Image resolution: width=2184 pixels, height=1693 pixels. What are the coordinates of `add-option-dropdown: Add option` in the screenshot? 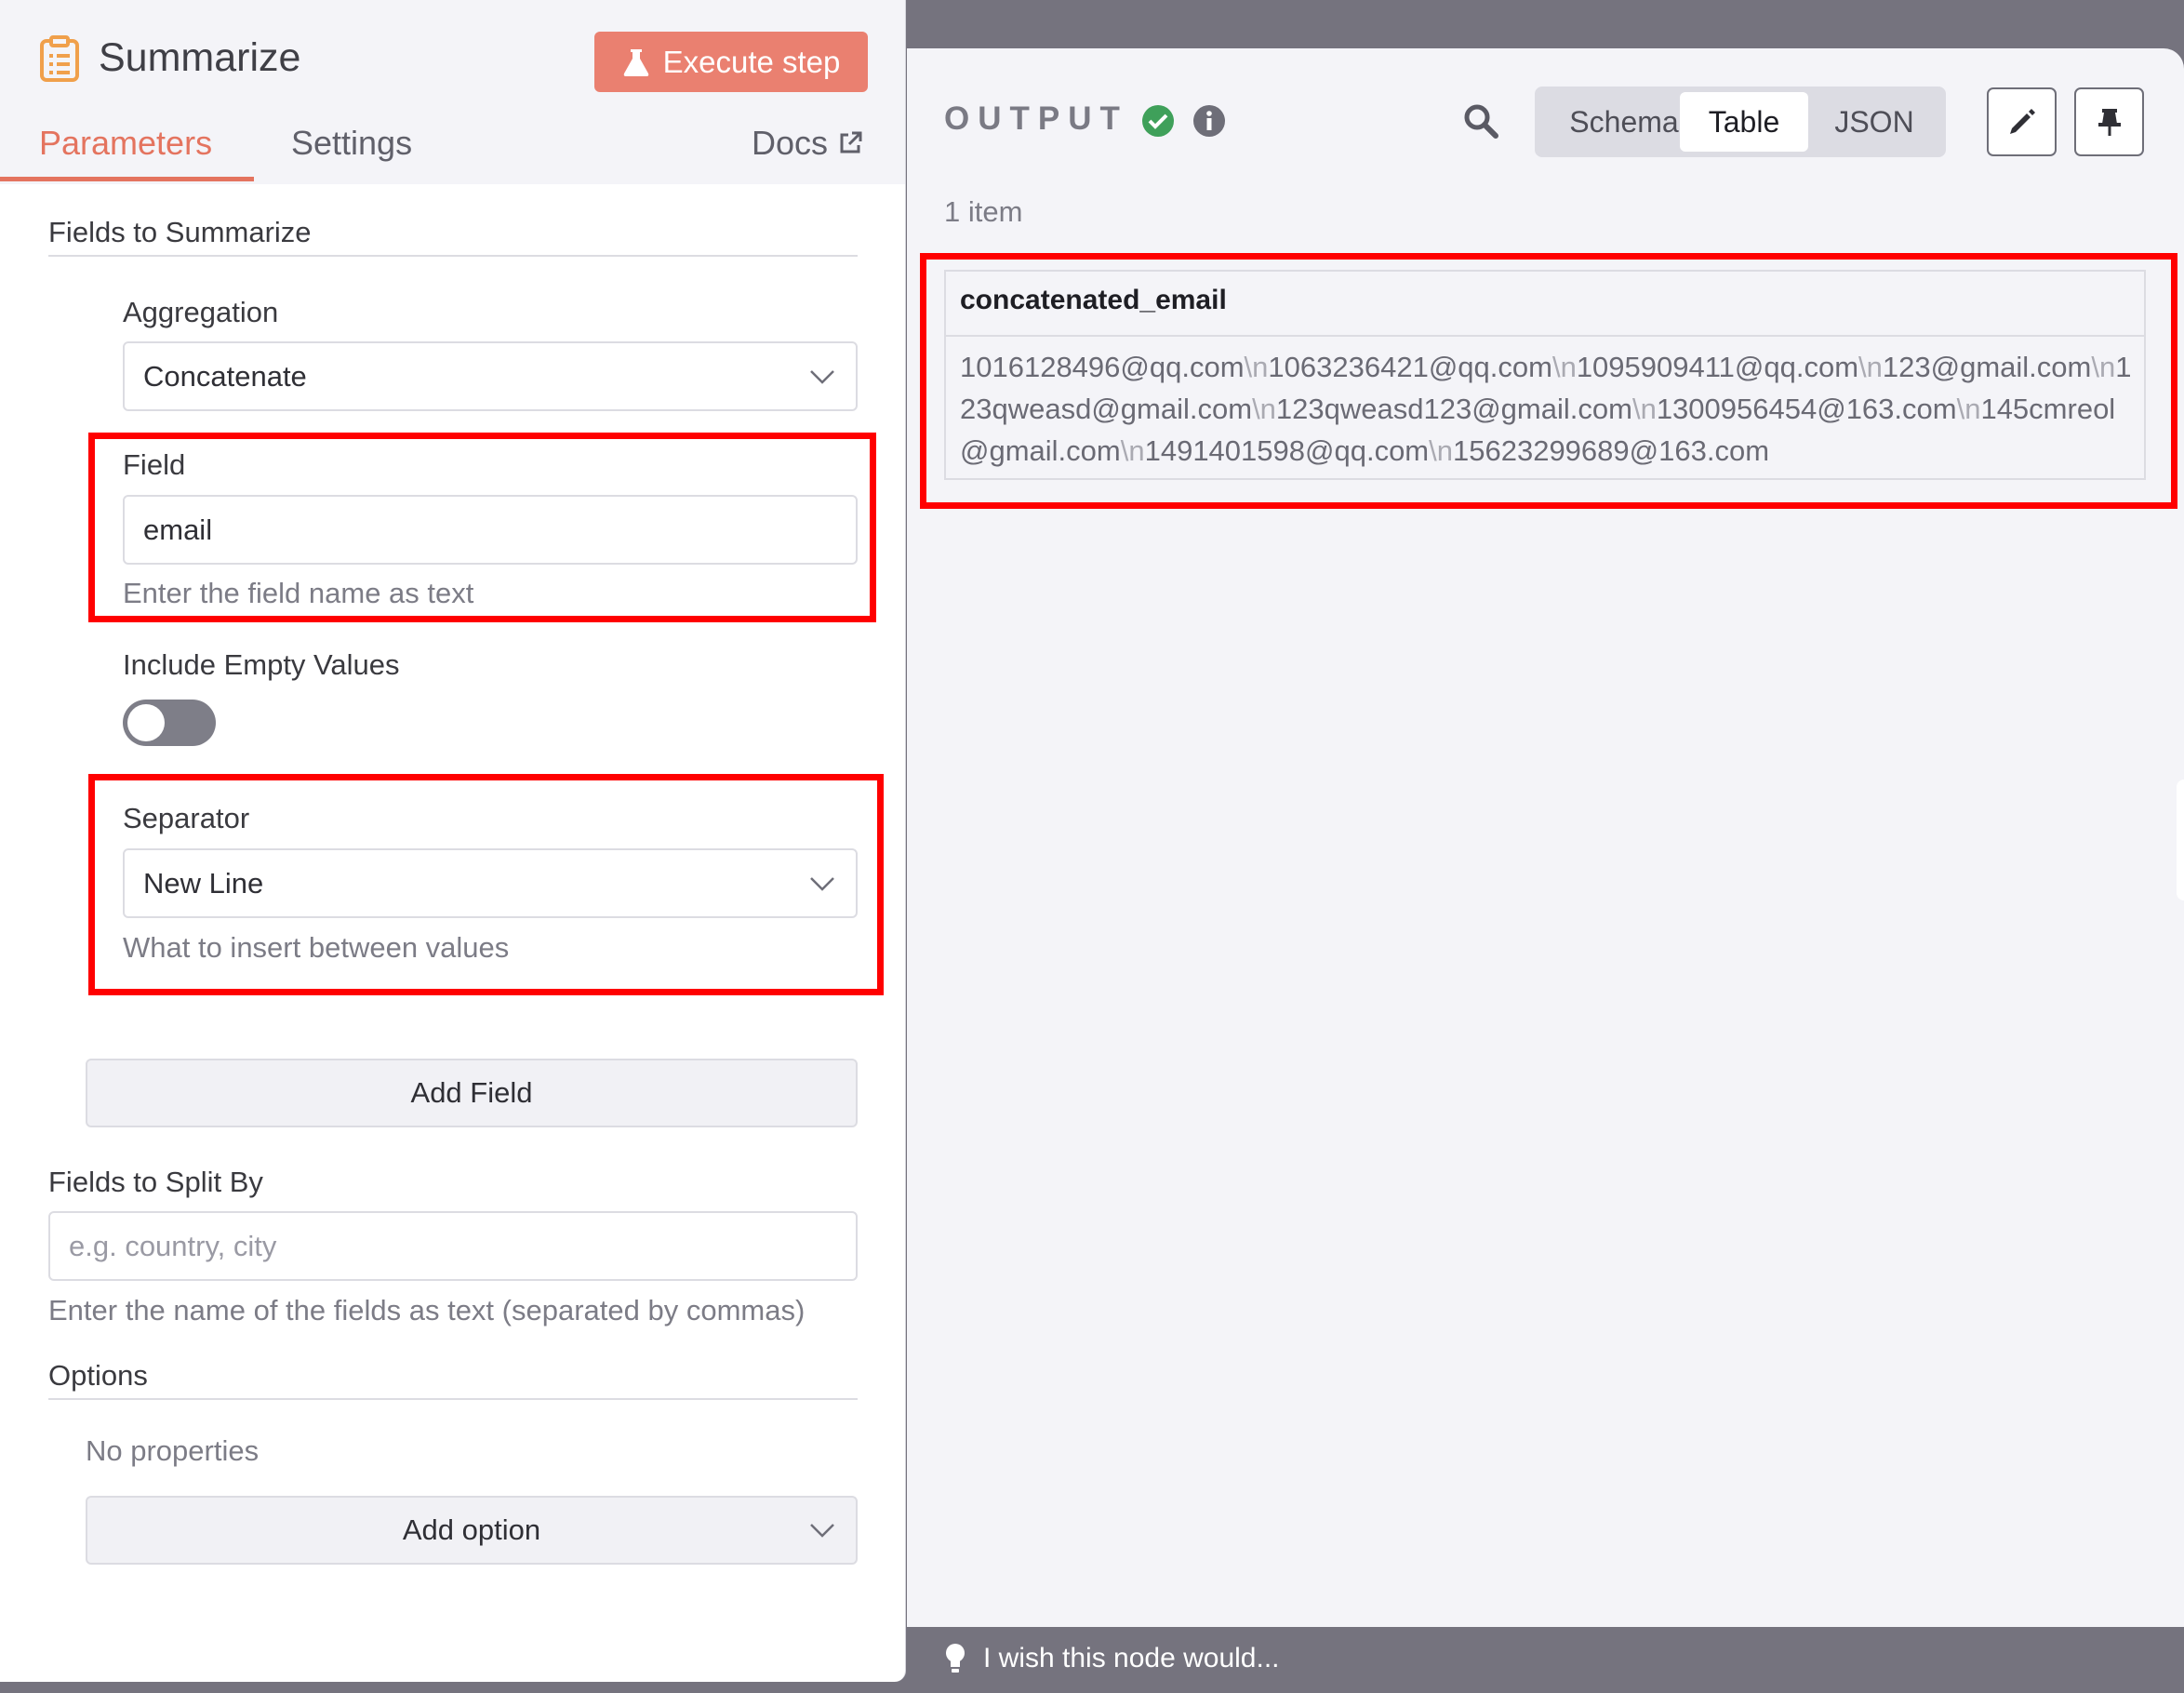 It's located at (472, 1531).